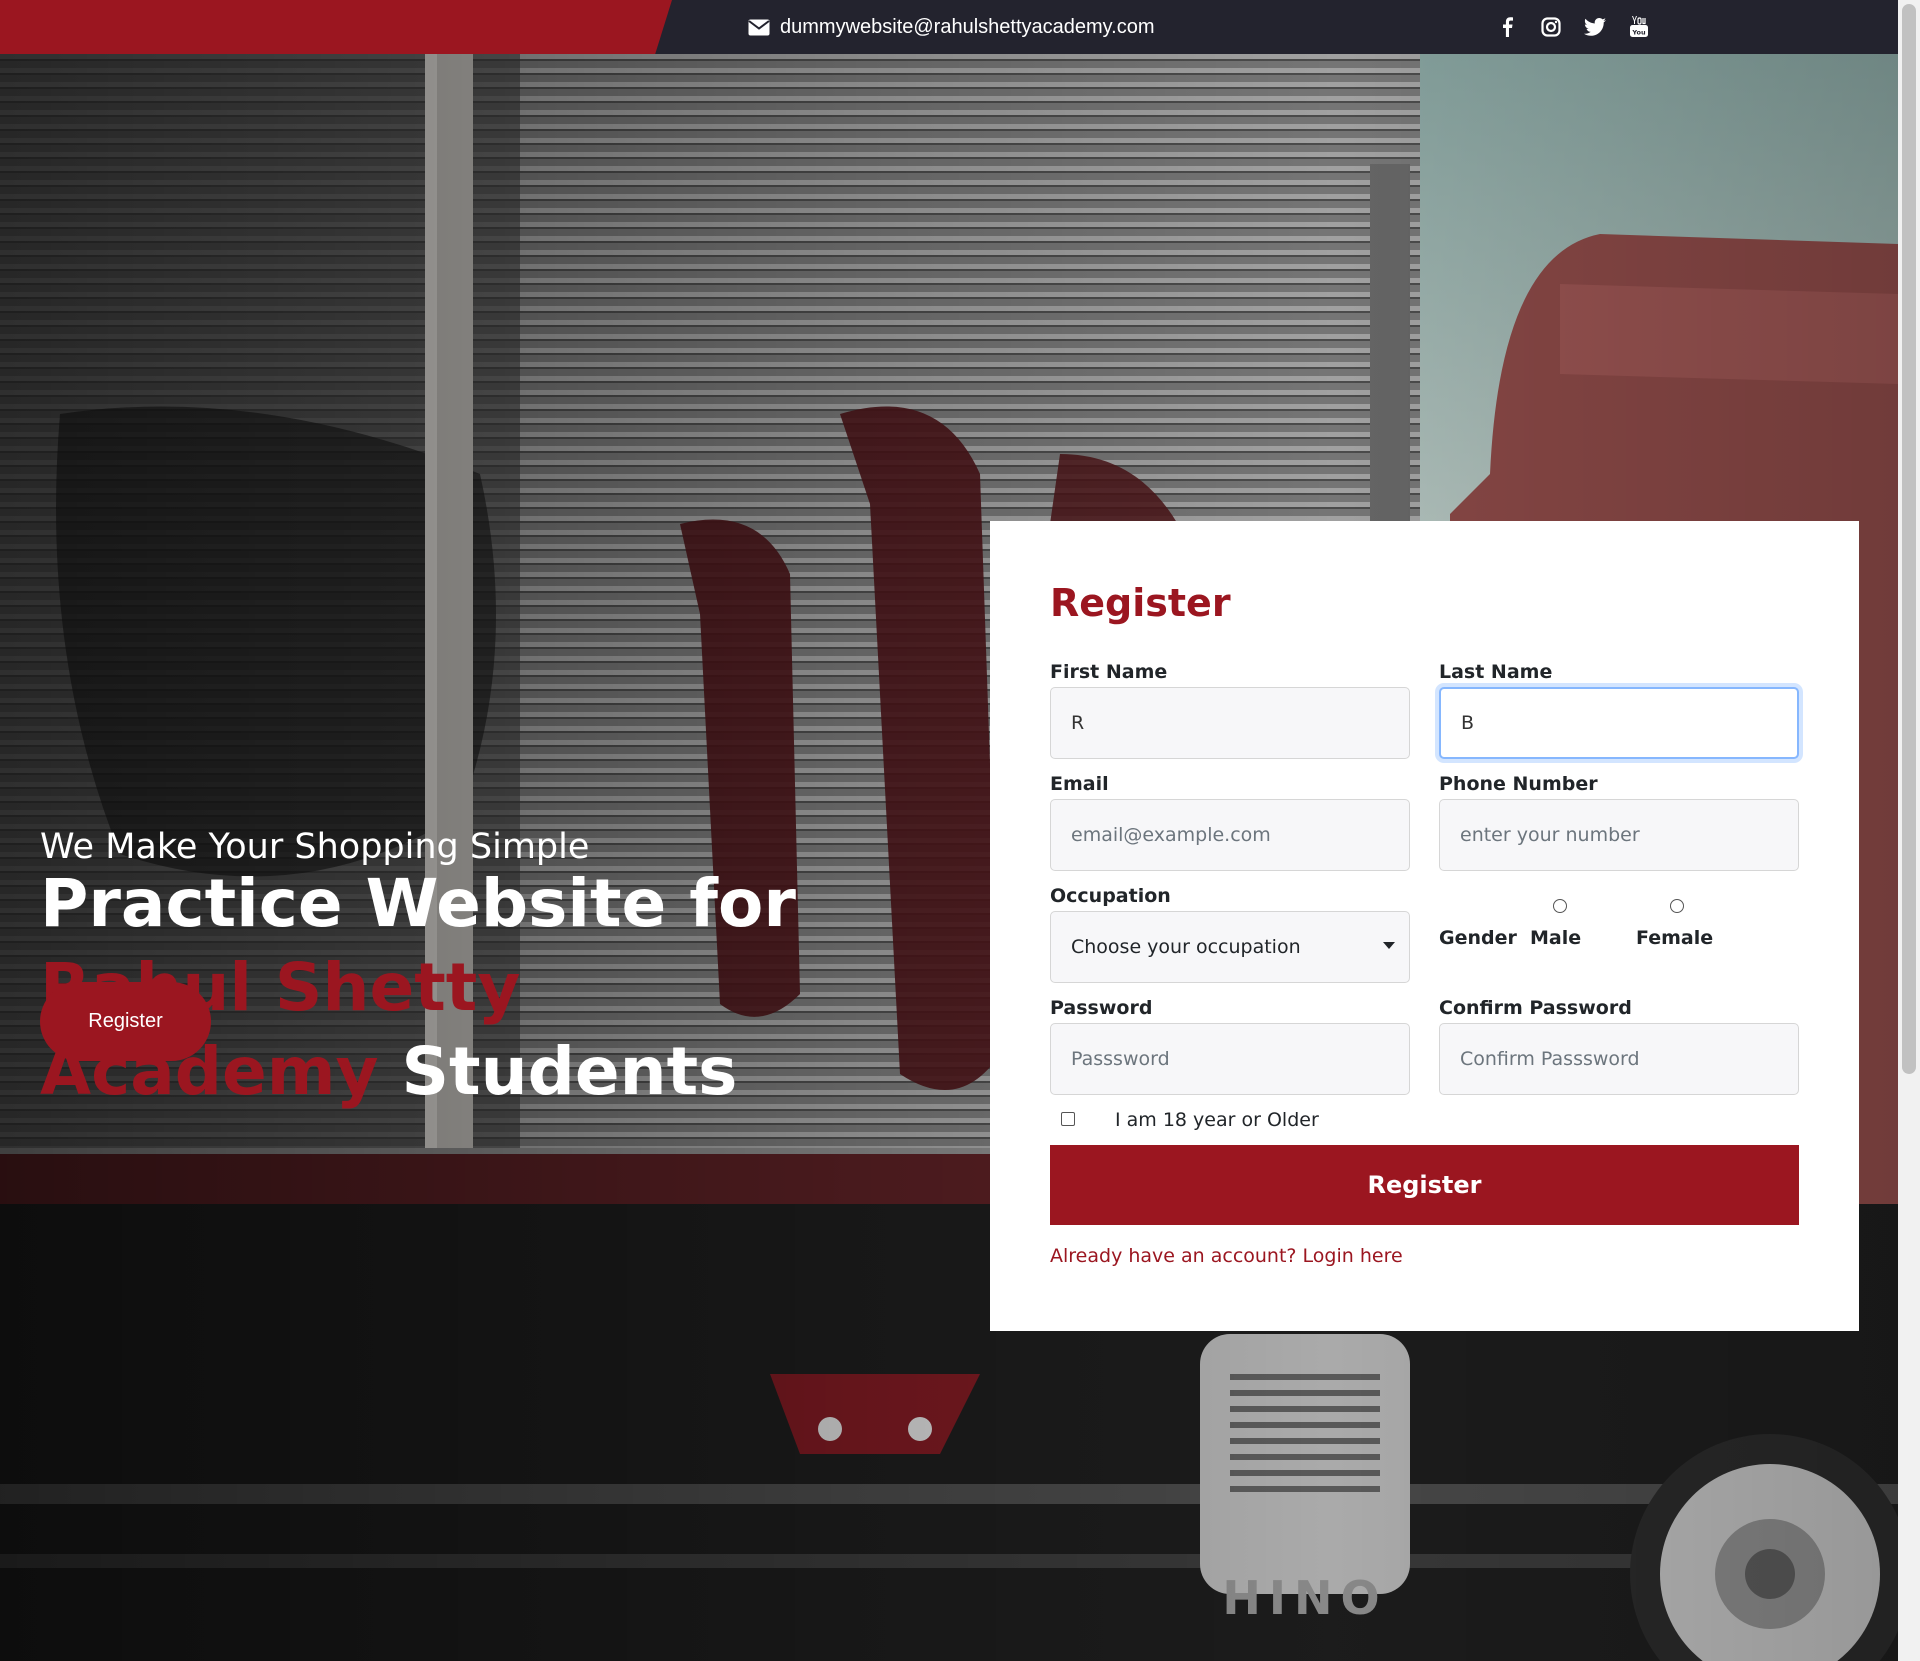  What do you see at coordinates (1389, 945) in the screenshot?
I see `chevron-down-icon` at bounding box center [1389, 945].